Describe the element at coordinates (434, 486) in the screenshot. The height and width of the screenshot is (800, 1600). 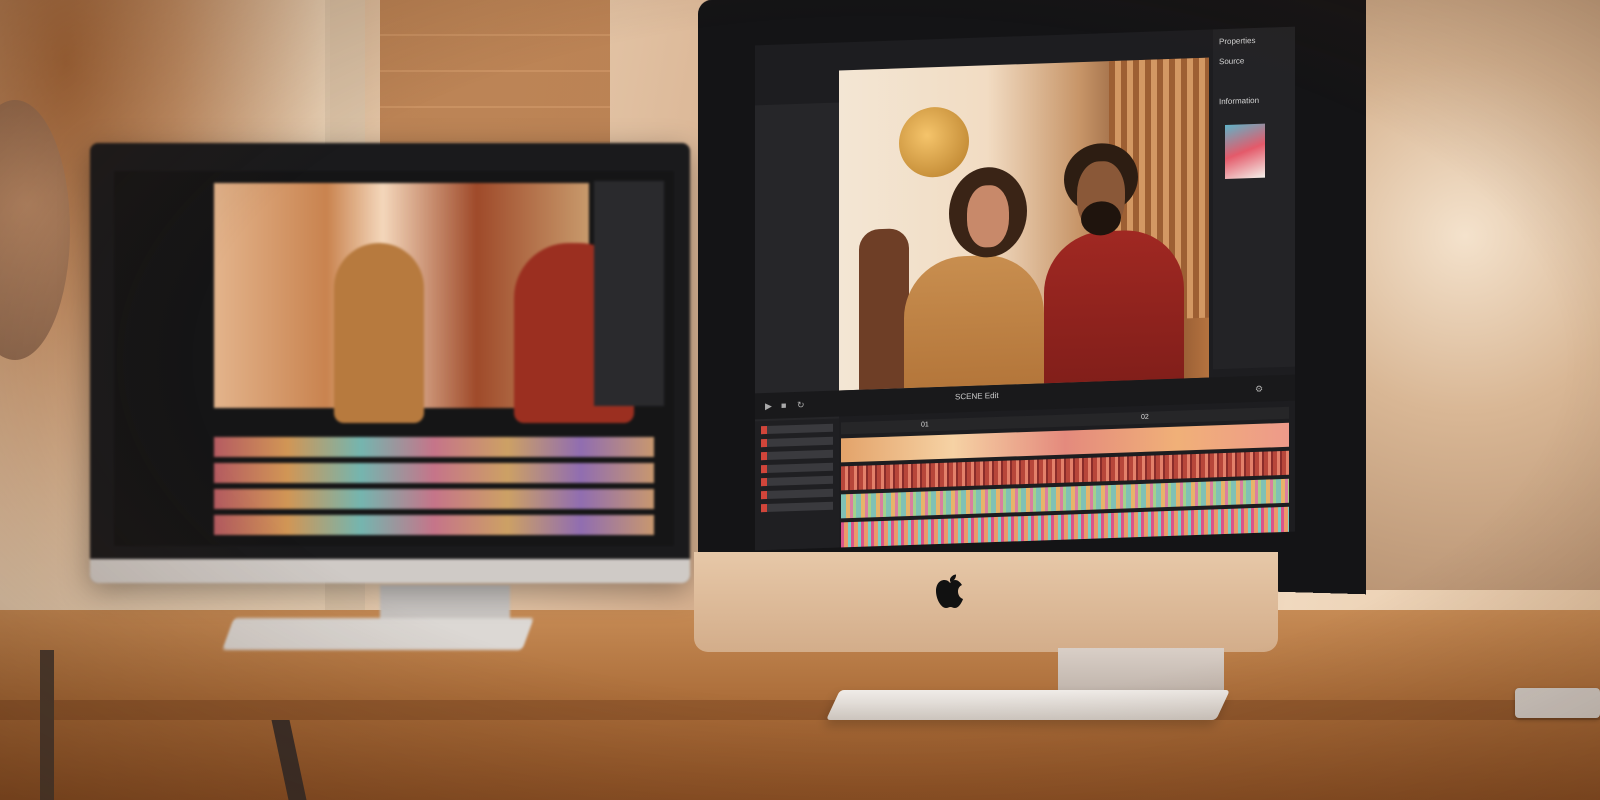
I see `left-timeline` at that location.